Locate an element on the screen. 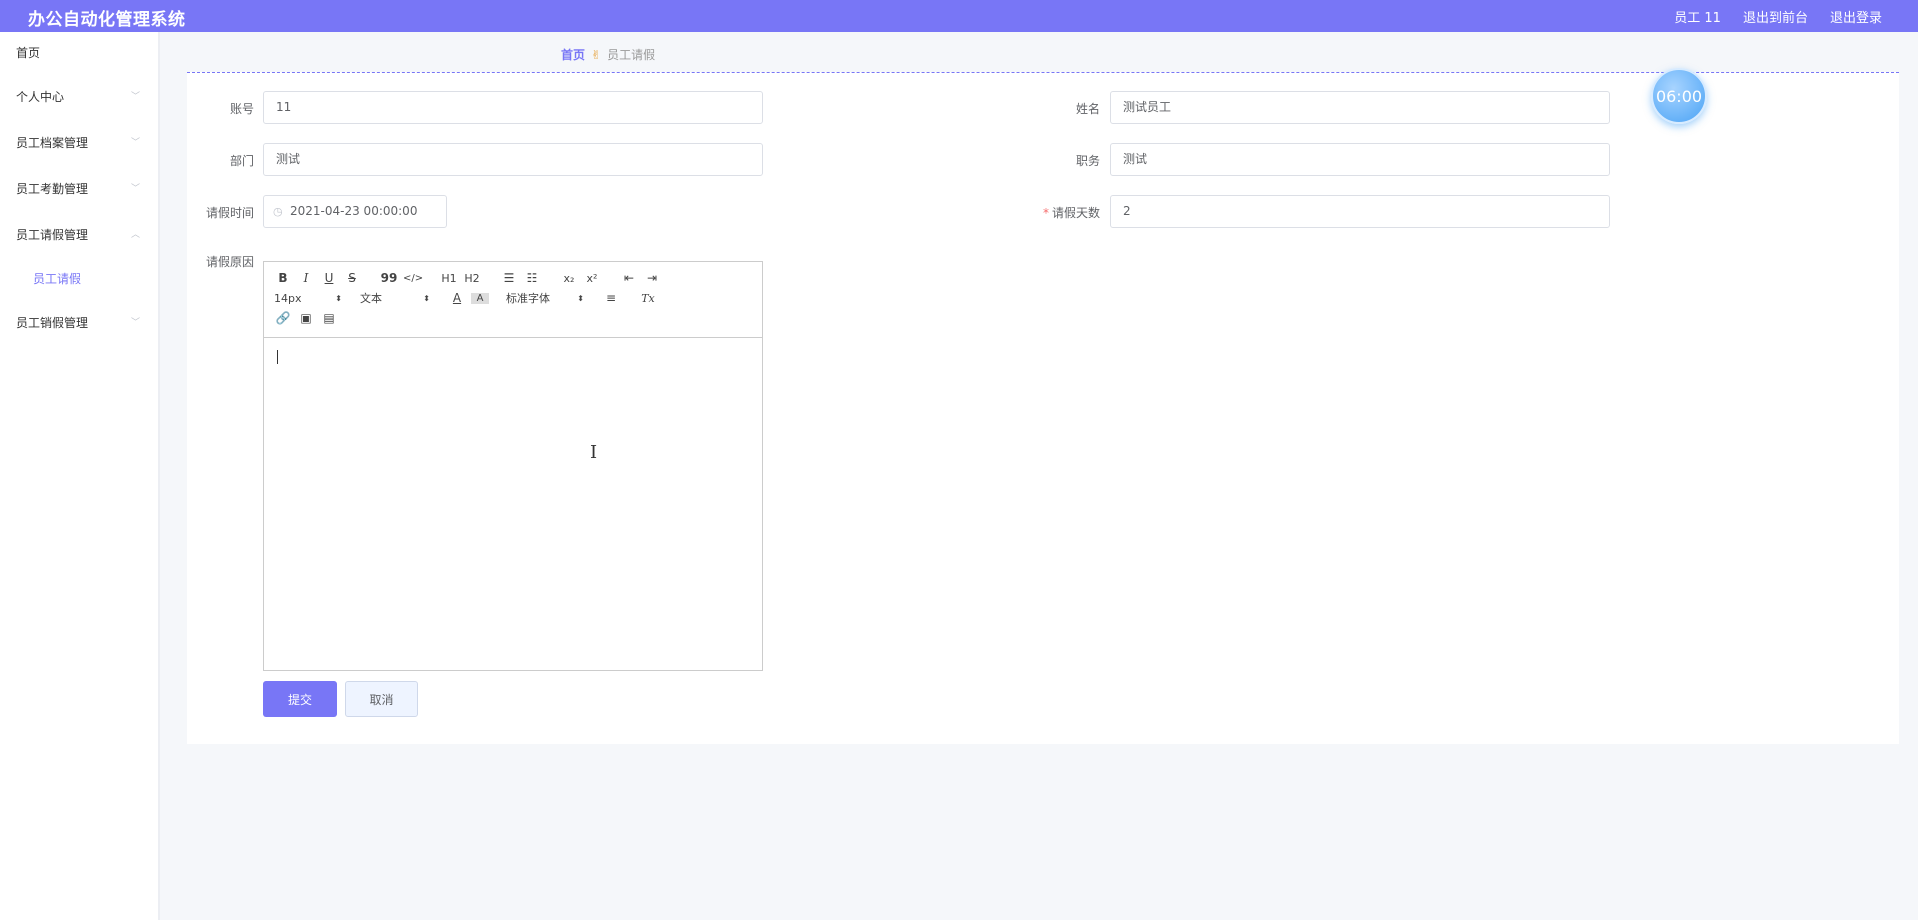 Image resolution: width=1918 pixels, height=920 pixels. indent-icon: ⇥ is located at coordinates (652, 278).